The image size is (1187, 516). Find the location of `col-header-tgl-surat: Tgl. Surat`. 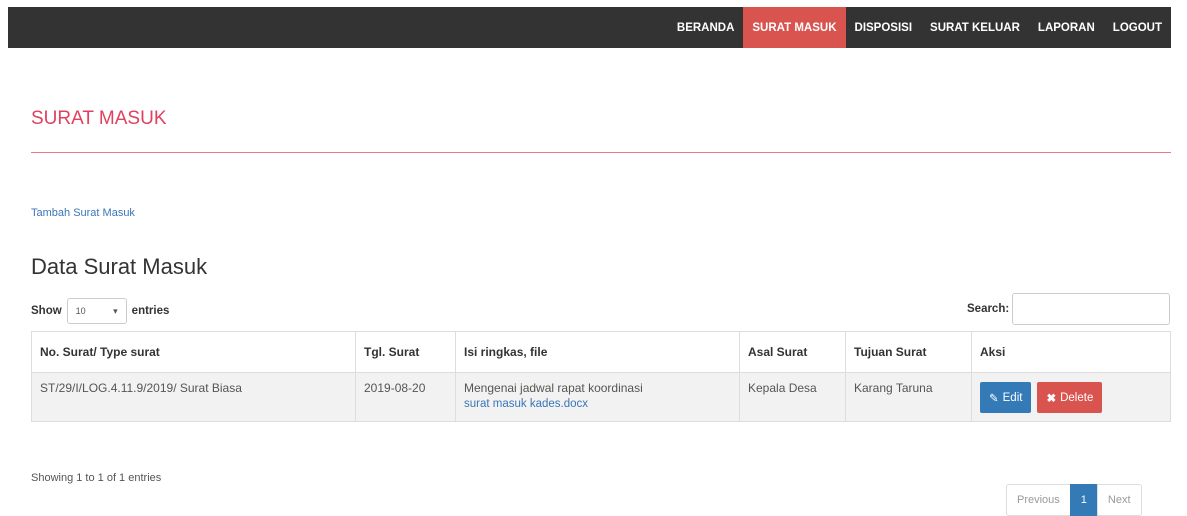

col-header-tgl-surat: Tgl. Surat is located at coordinates (405, 352).